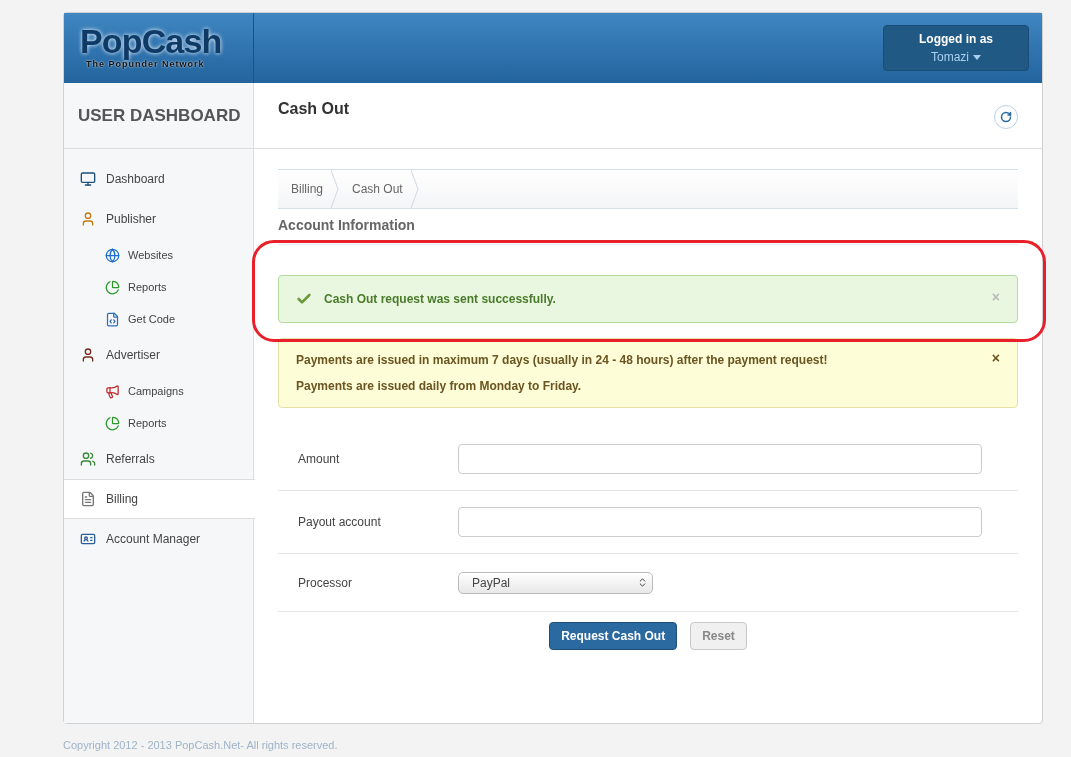  I want to click on close-button: ×, so click(995, 358).